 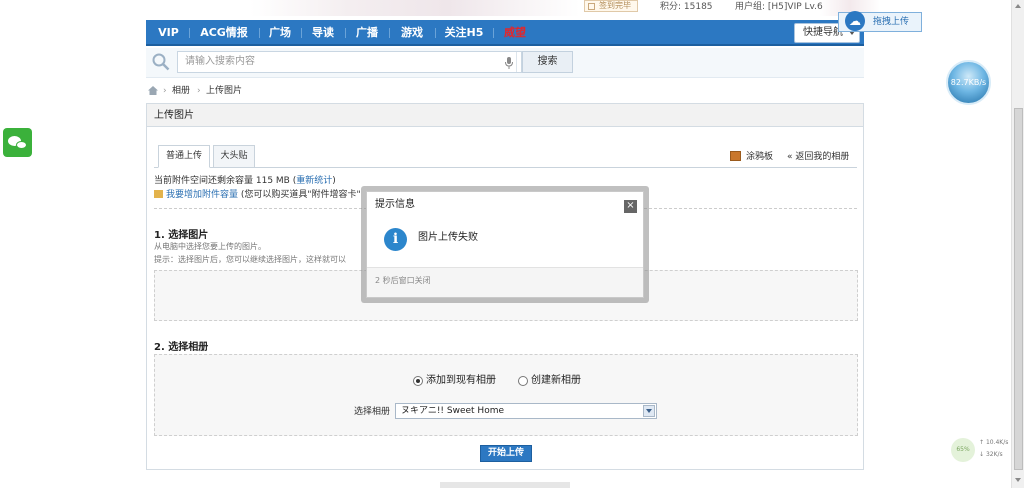 What do you see at coordinates (515, 33) in the screenshot?
I see `nav-item-prestige: 威望` at bounding box center [515, 33].